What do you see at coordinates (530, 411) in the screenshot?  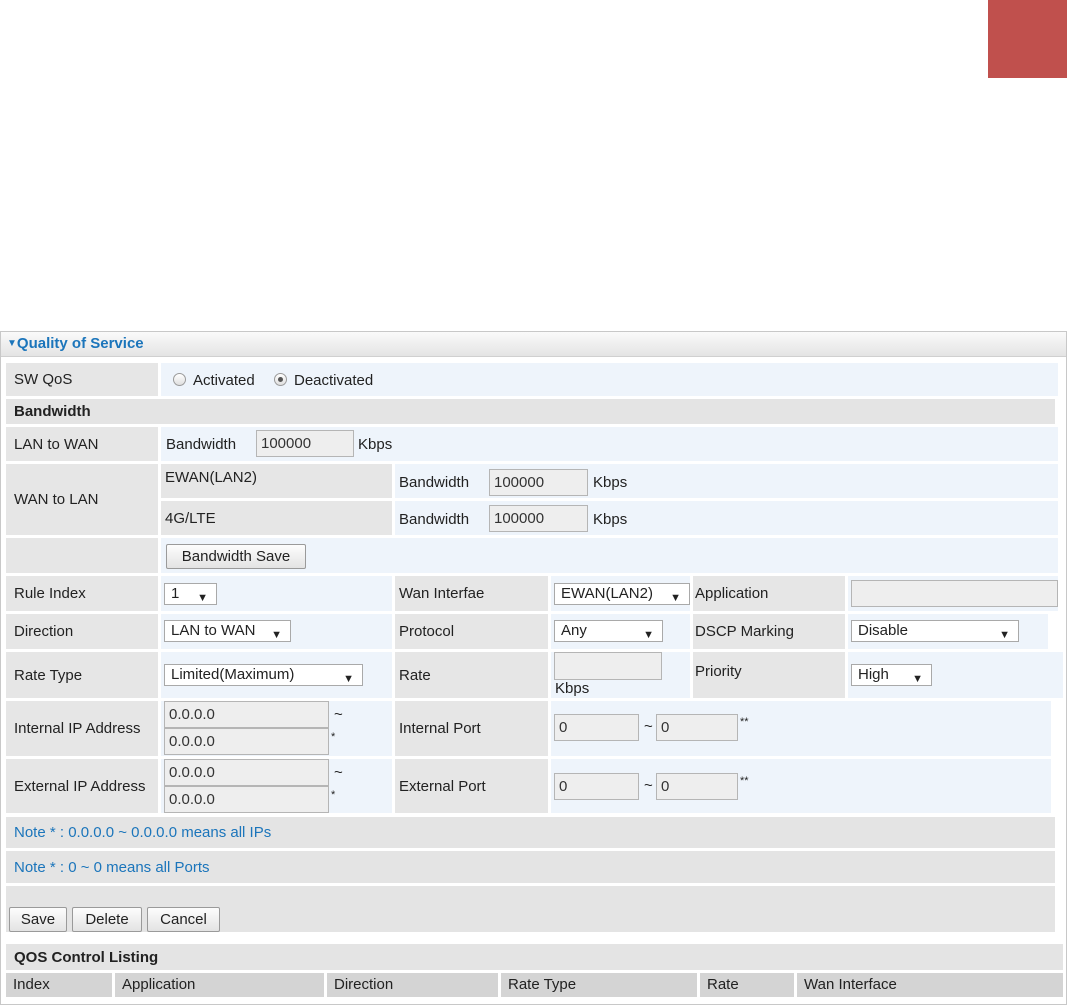 I see `bandwidth-section-title: Bandwidth` at bounding box center [530, 411].